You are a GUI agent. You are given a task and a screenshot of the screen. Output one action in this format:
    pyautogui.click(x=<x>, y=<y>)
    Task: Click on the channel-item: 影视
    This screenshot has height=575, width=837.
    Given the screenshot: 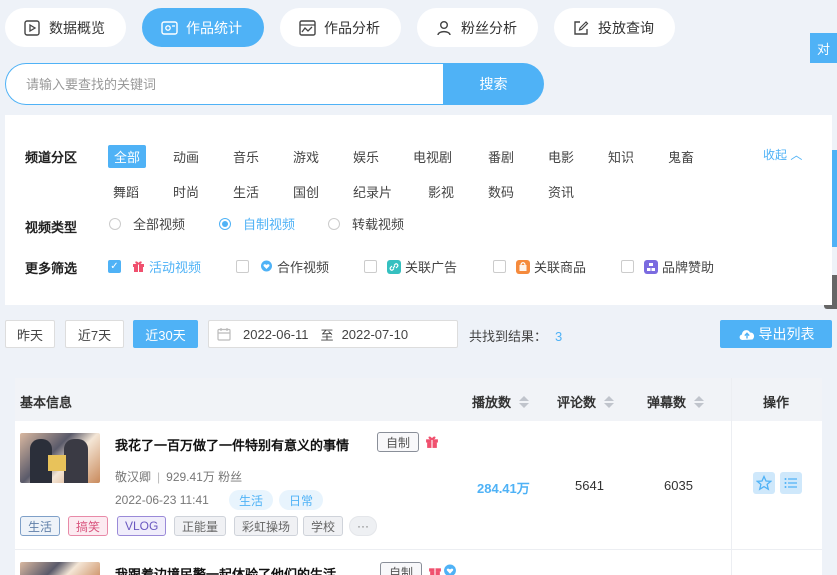 What is the action you would take?
    pyautogui.click(x=441, y=191)
    